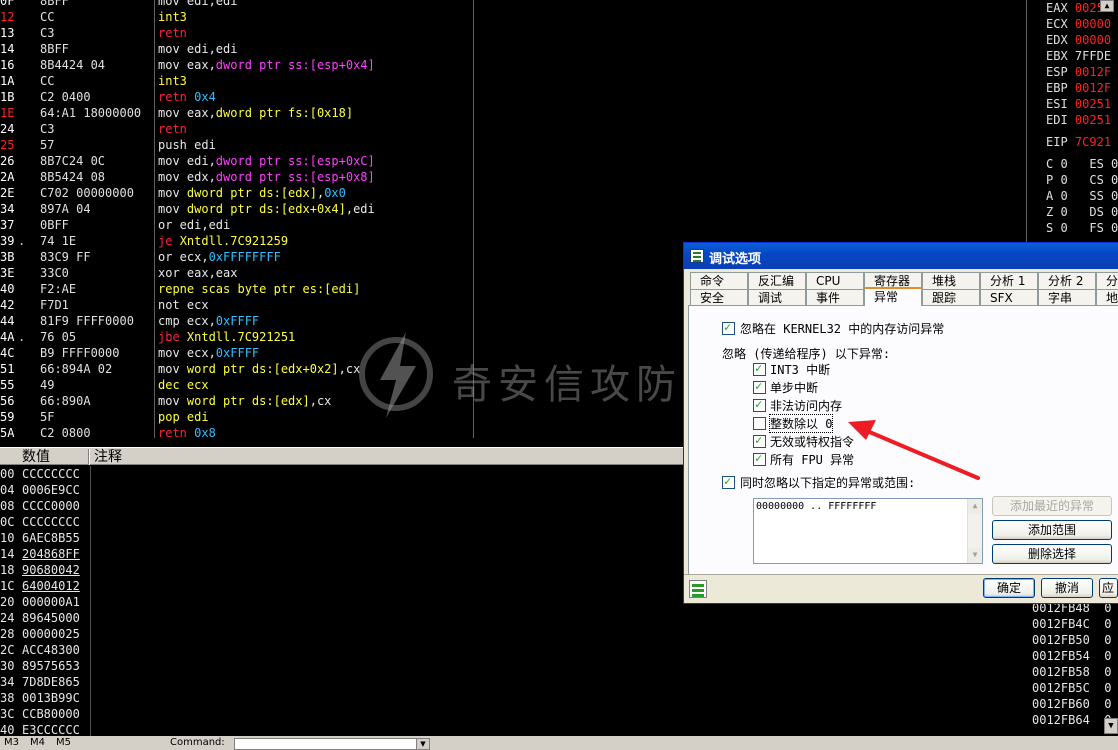 The height and width of the screenshot is (750, 1118). What do you see at coordinates (65, 97) in the screenshot?
I see `disasm-hex: C2 0400` at bounding box center [65, 97].